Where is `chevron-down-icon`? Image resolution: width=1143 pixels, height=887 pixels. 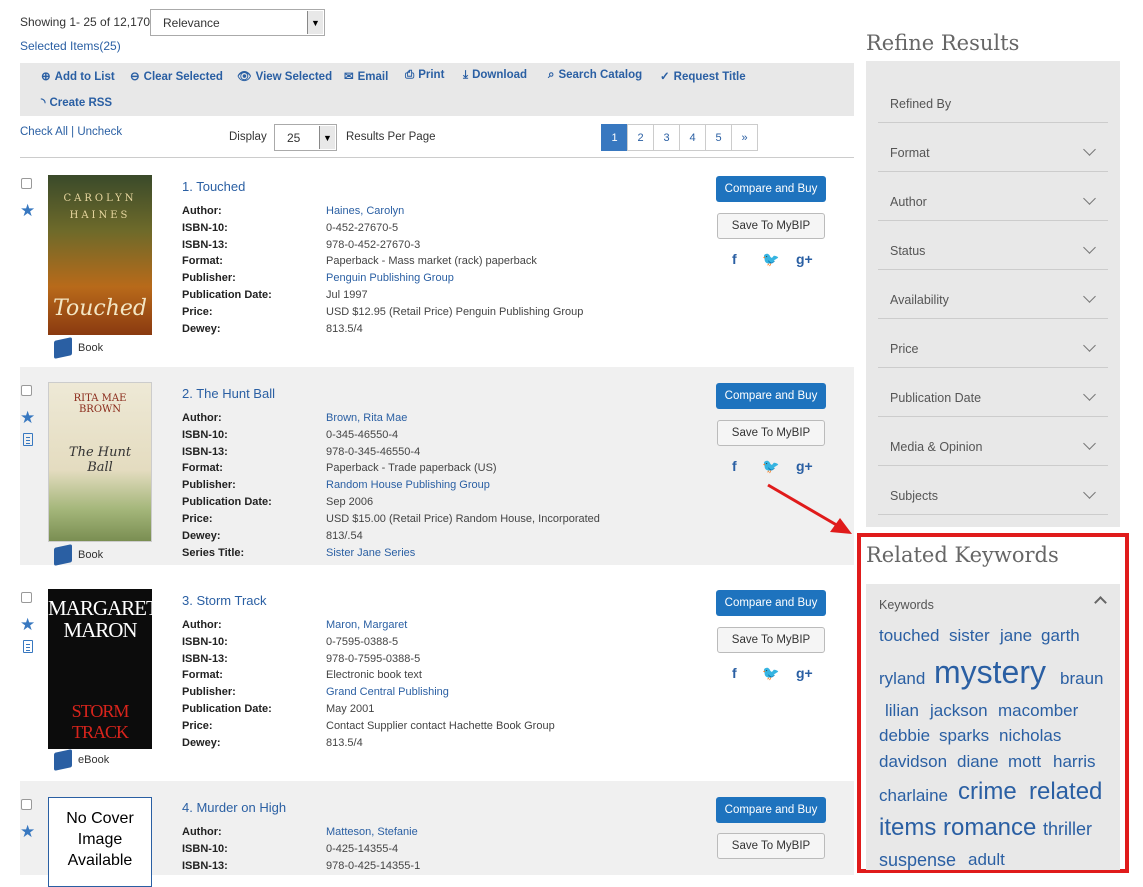
chevron-down-icon is located at coordinates (1089, 296).